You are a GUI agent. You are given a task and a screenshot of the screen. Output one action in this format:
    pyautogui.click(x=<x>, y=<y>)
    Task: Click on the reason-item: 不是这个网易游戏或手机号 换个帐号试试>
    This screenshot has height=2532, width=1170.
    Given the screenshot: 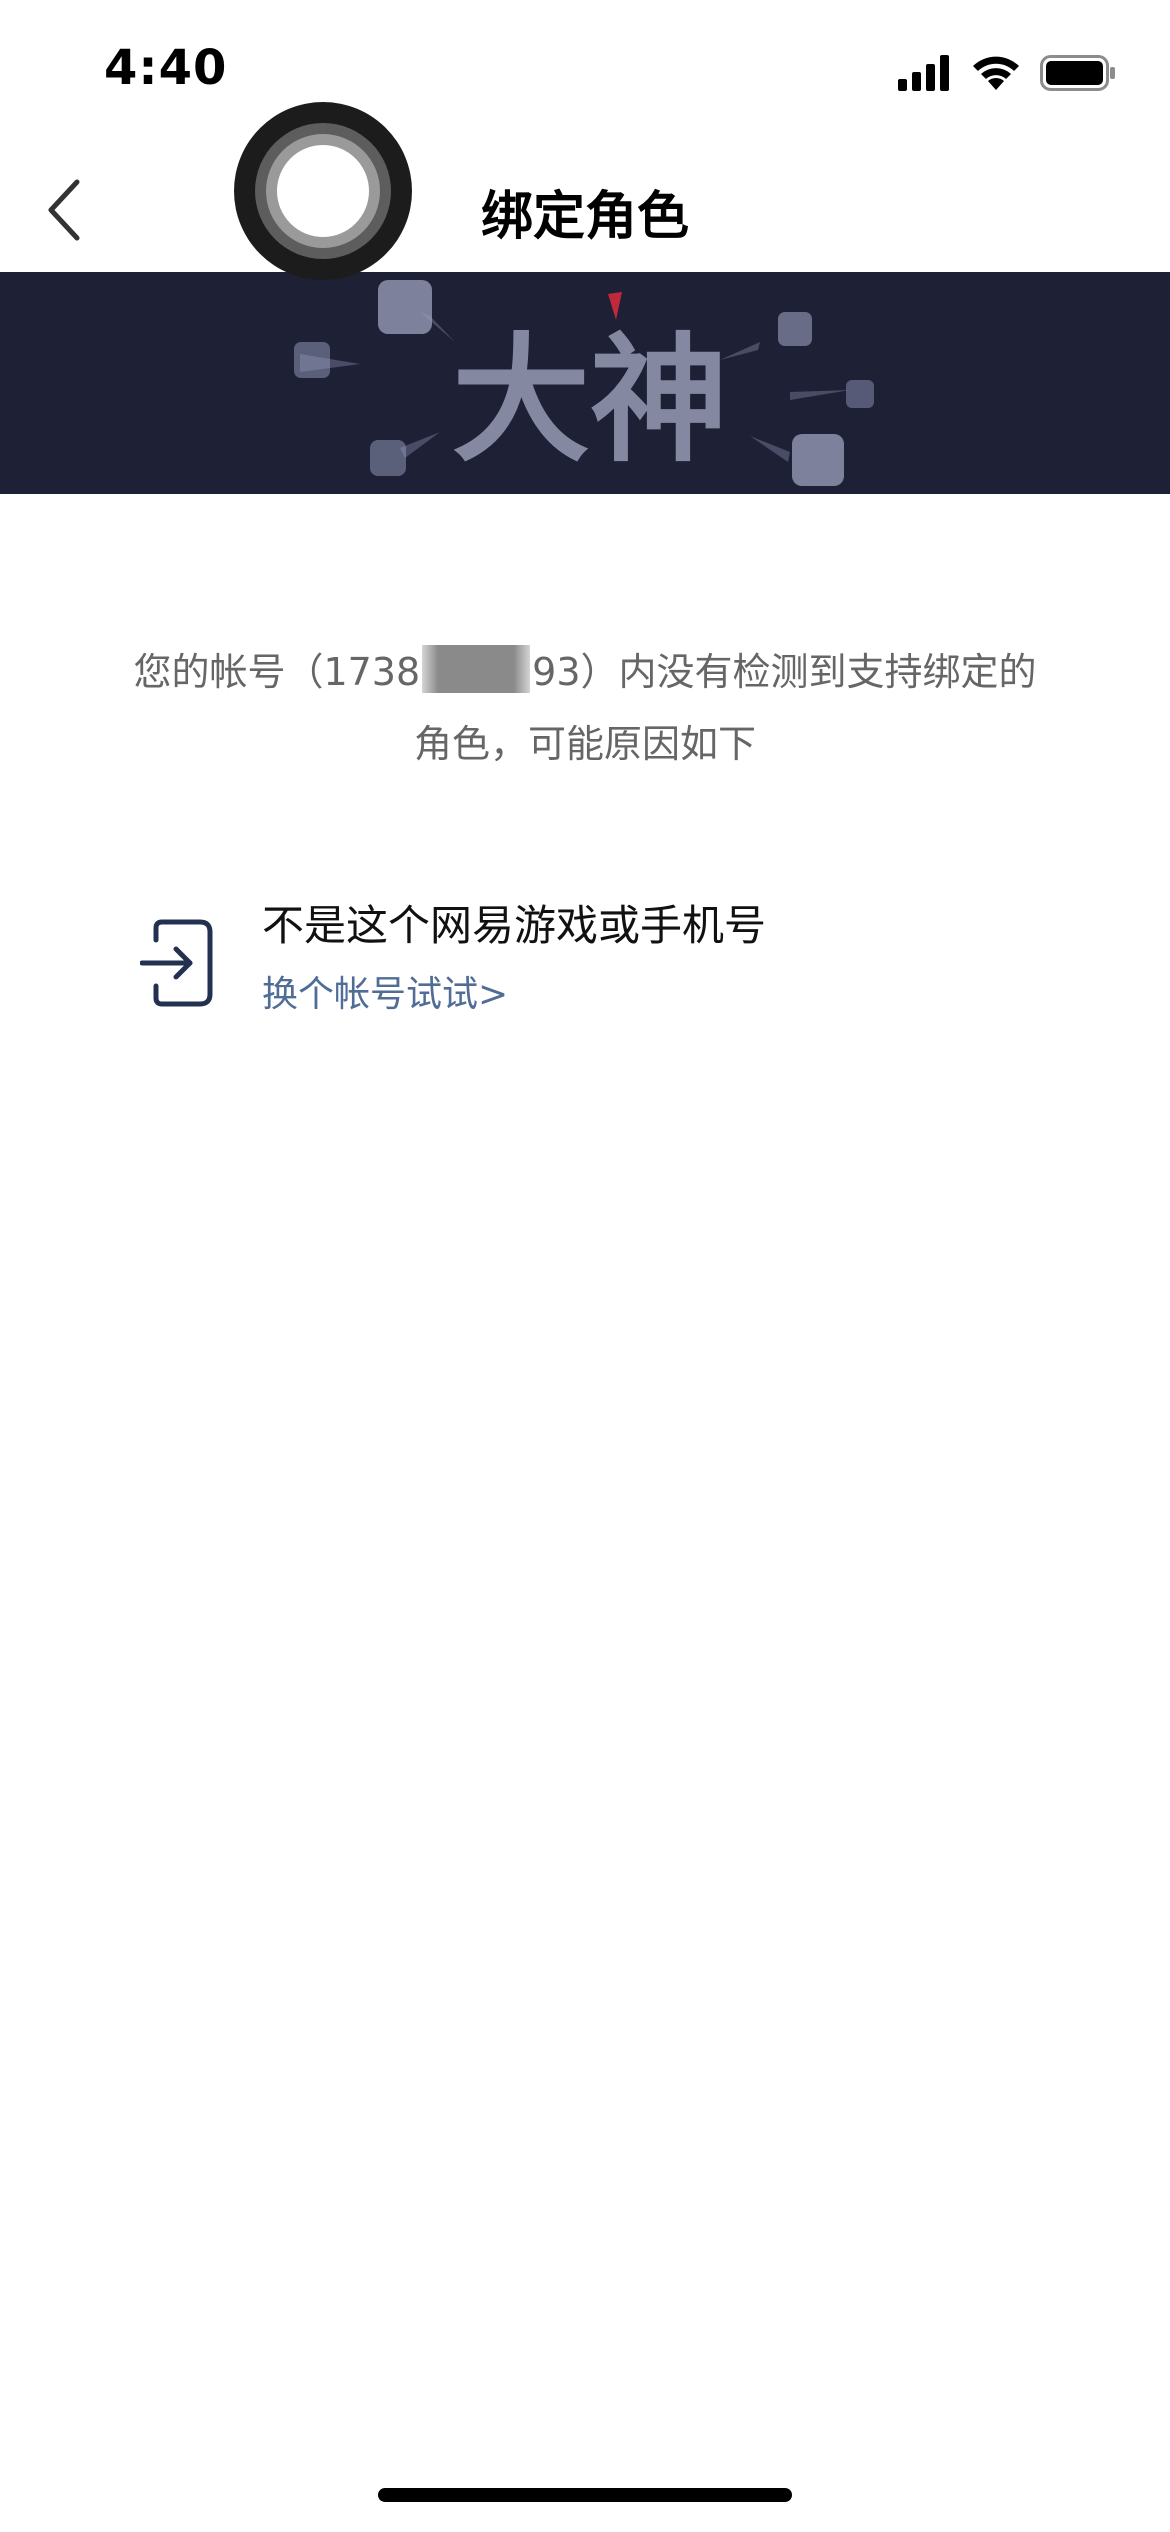 What is the action you would take?
    pyautogui.click(x=590, y=965)
    